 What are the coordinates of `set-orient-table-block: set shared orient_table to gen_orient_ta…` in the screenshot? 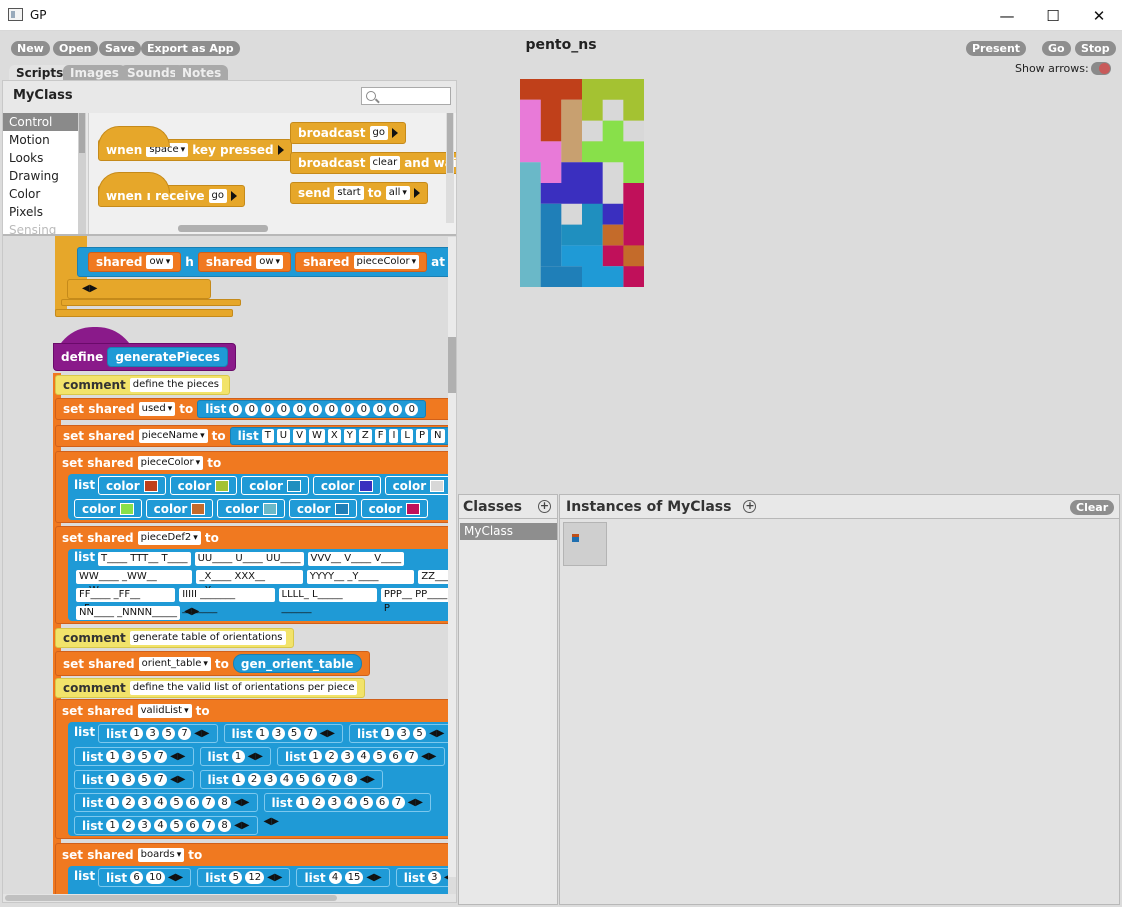 It's located at (212, 663).